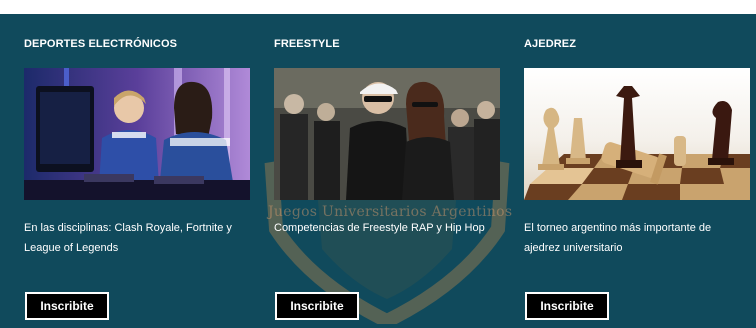  What do you see at coordinates (317, 306) in the screenshot?
I see `inscribite-button-freestyle: Inscribite` at bounding box center [317, 306].